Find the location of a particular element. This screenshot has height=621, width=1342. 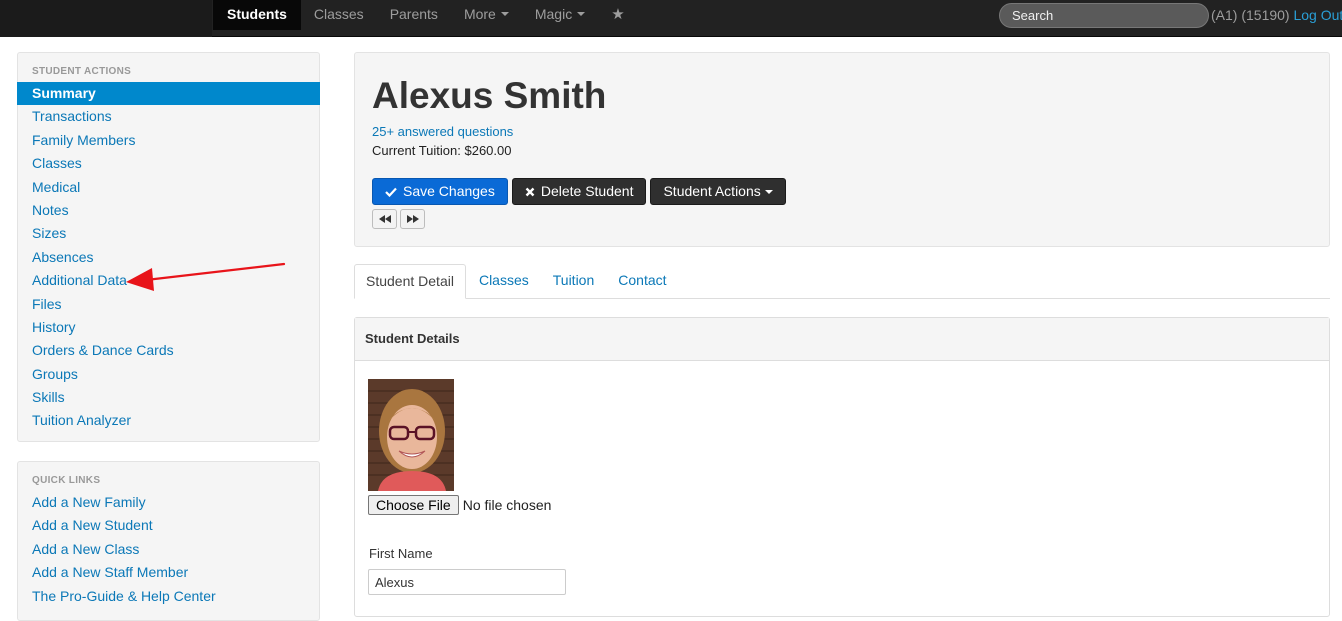

save-changes-label: Save Changes is located at coordinates (449, 191).